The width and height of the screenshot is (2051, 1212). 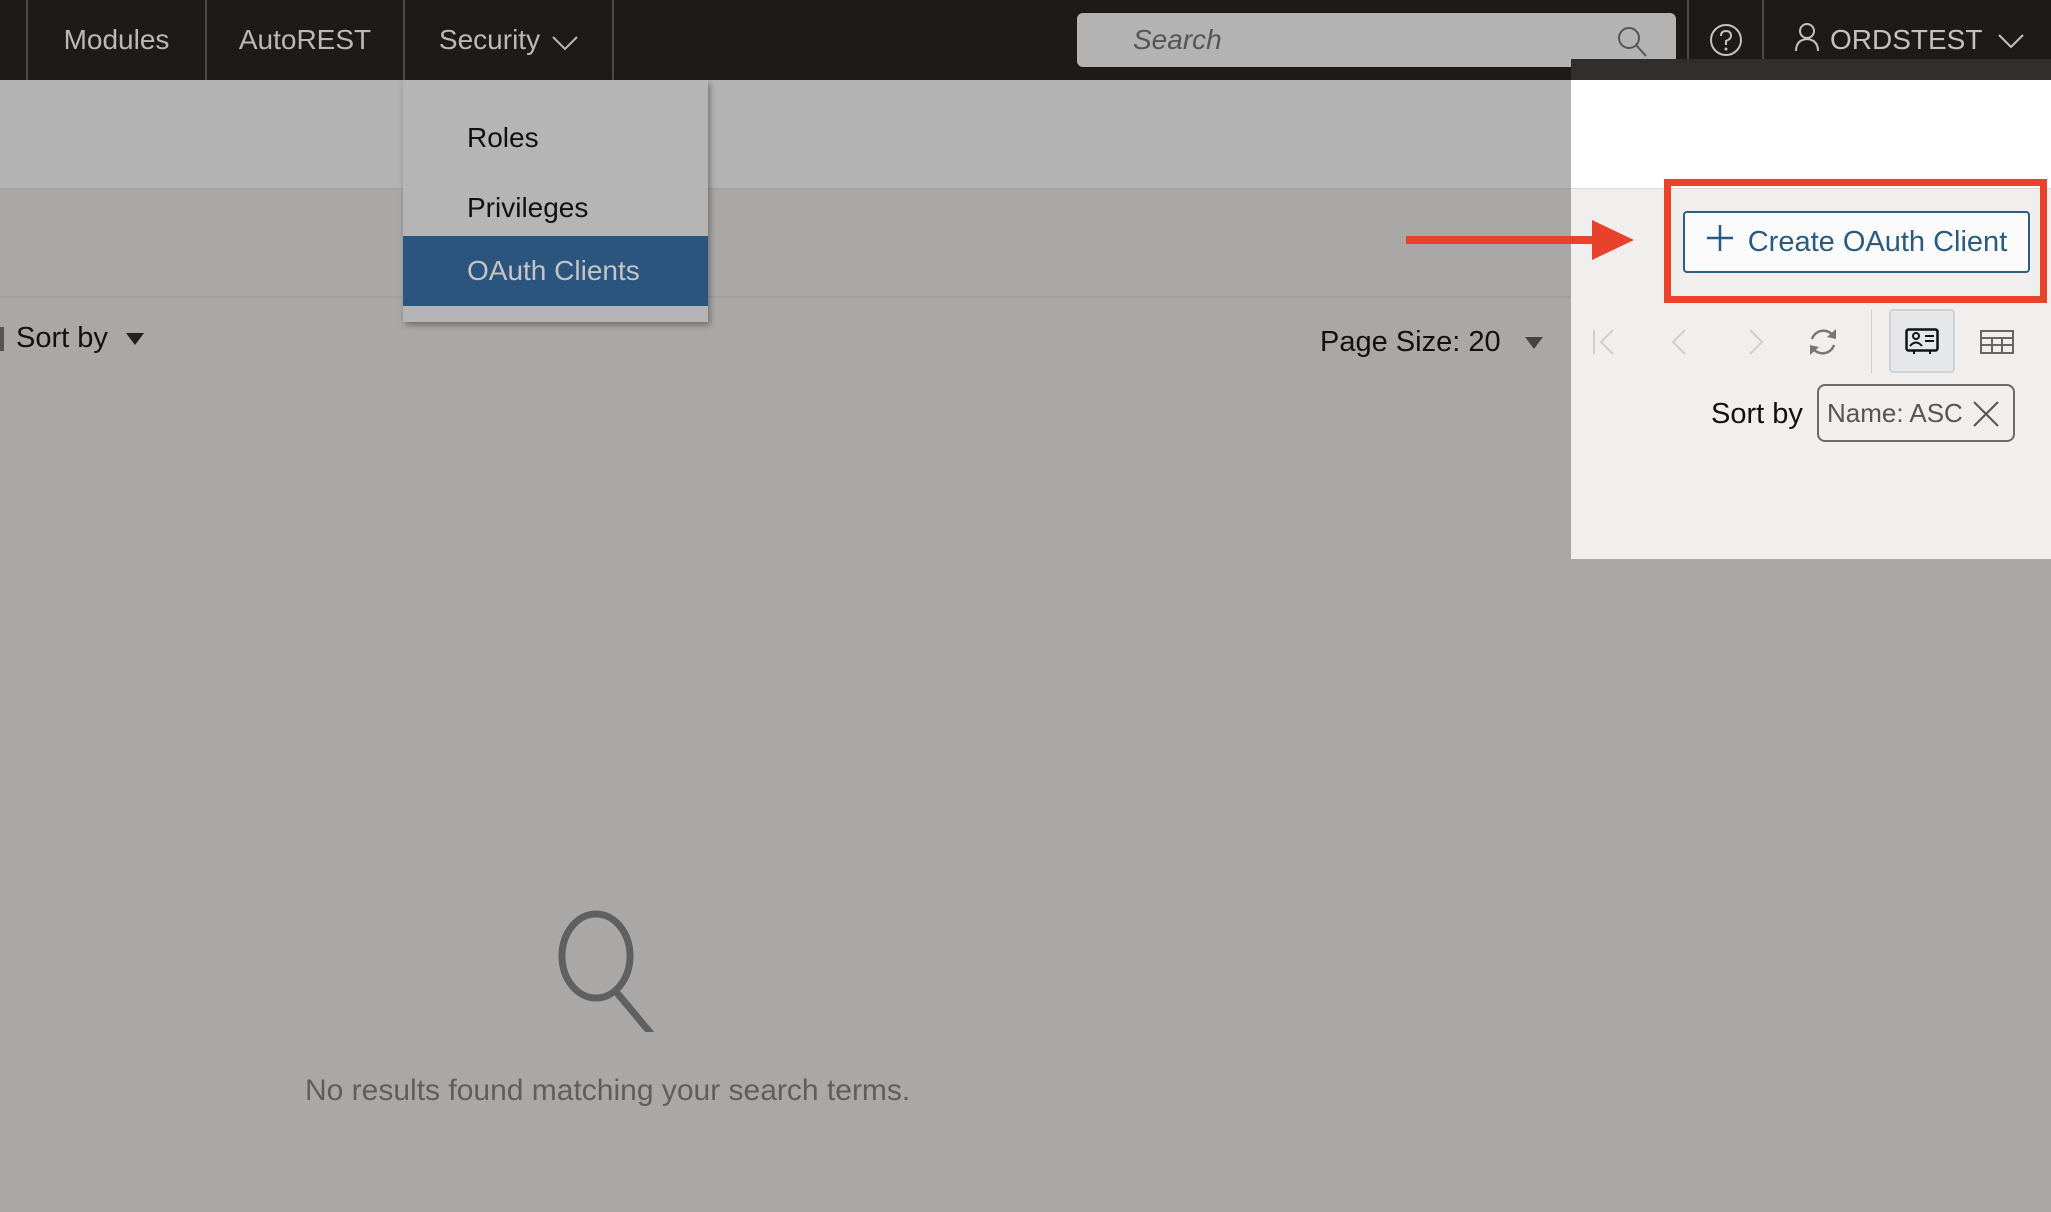 I want to click on table-view-icon, so click(x=1997, y=342).